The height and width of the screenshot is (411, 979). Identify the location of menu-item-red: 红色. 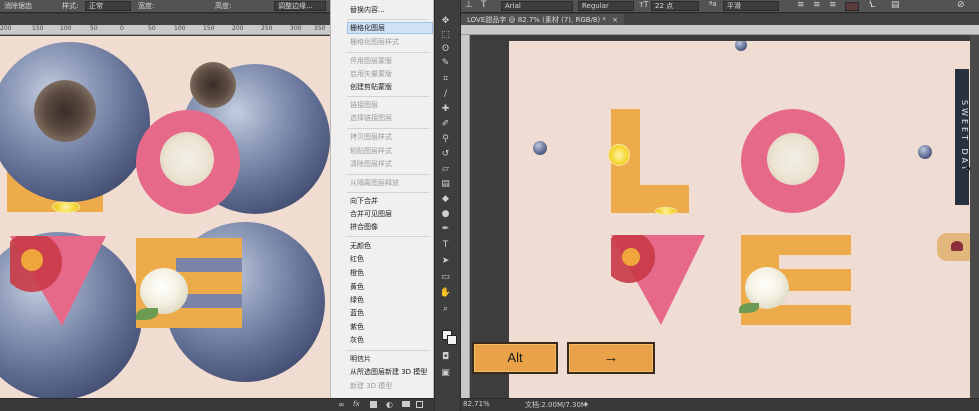
(357, 259).